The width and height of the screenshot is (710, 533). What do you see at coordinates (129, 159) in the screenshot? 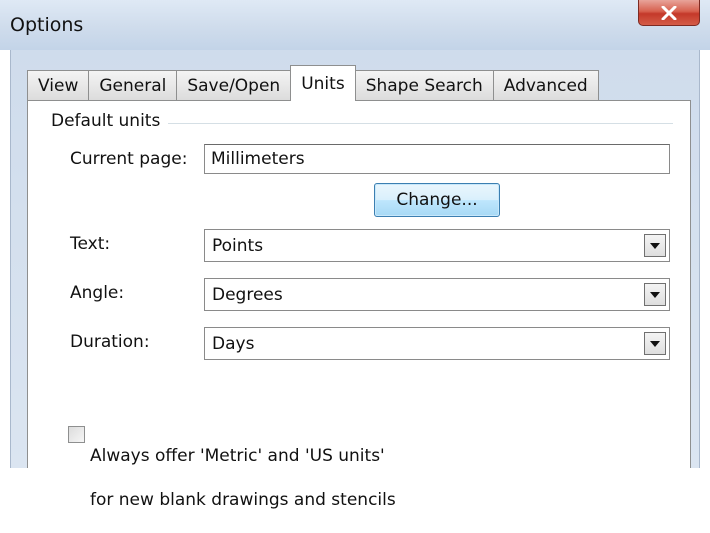
I see `current-page-label: Current page:` at bounding box center [129, 159].